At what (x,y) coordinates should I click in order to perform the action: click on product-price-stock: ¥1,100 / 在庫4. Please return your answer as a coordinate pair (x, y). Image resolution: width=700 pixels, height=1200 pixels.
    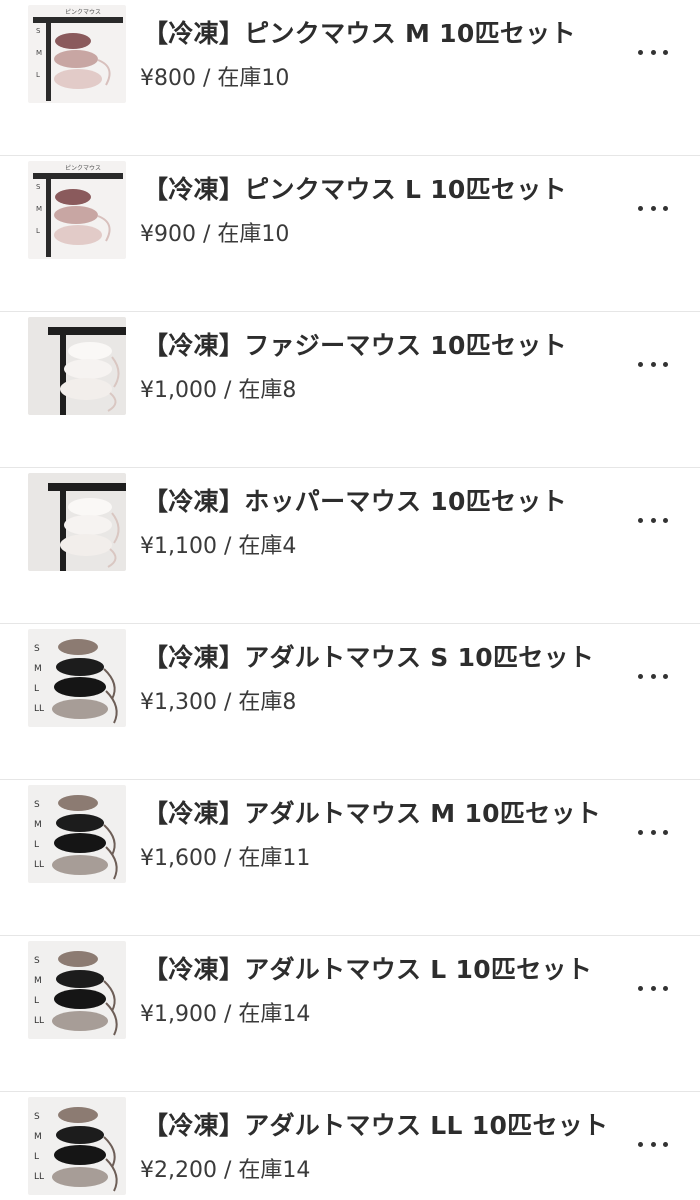
    Looking at the image, I should click on (218, 546).